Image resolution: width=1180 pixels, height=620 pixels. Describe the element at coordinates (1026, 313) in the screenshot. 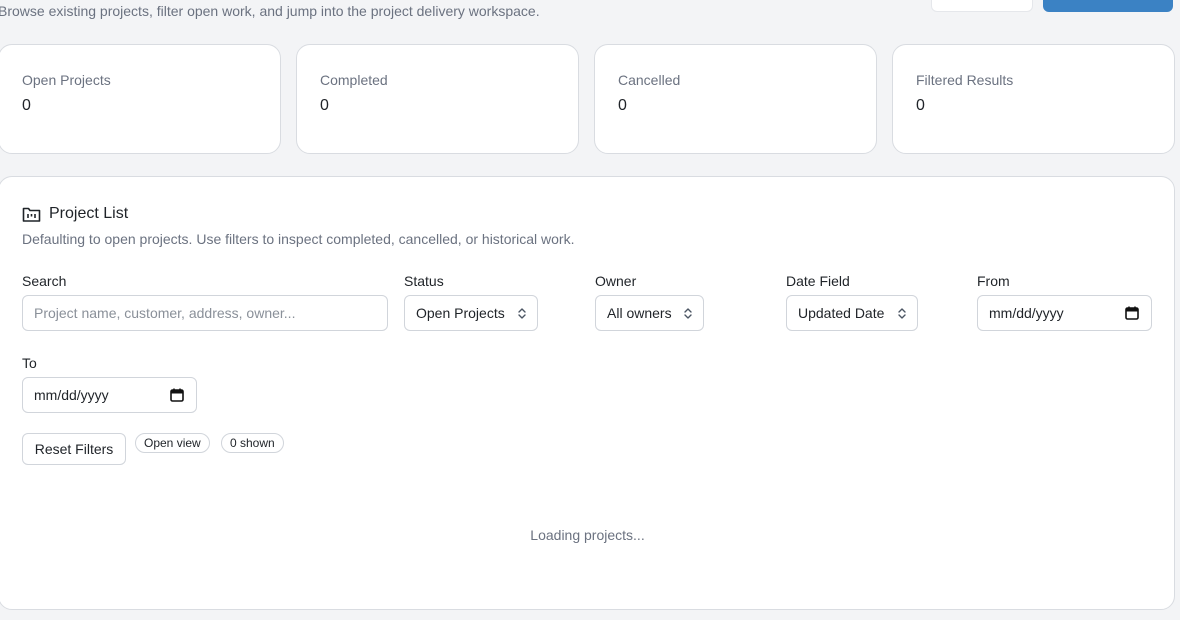

I see `from-date-value: mm/dd/yyyy` at that location.